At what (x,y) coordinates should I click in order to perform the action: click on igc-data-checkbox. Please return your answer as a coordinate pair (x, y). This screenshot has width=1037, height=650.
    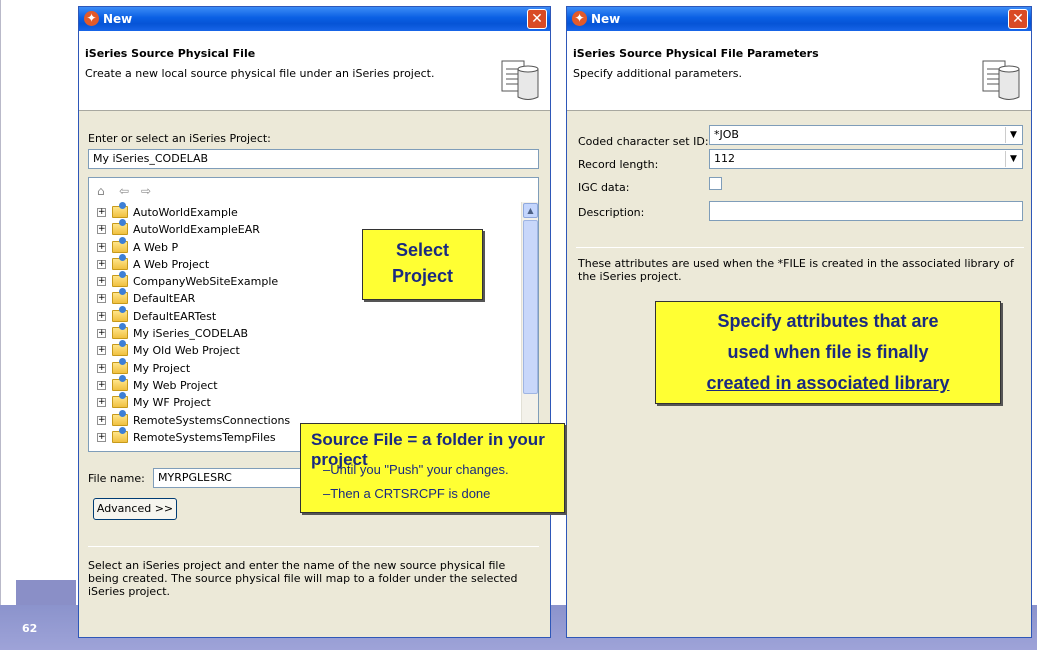
    Looking at the image, I should click on (715, 183).